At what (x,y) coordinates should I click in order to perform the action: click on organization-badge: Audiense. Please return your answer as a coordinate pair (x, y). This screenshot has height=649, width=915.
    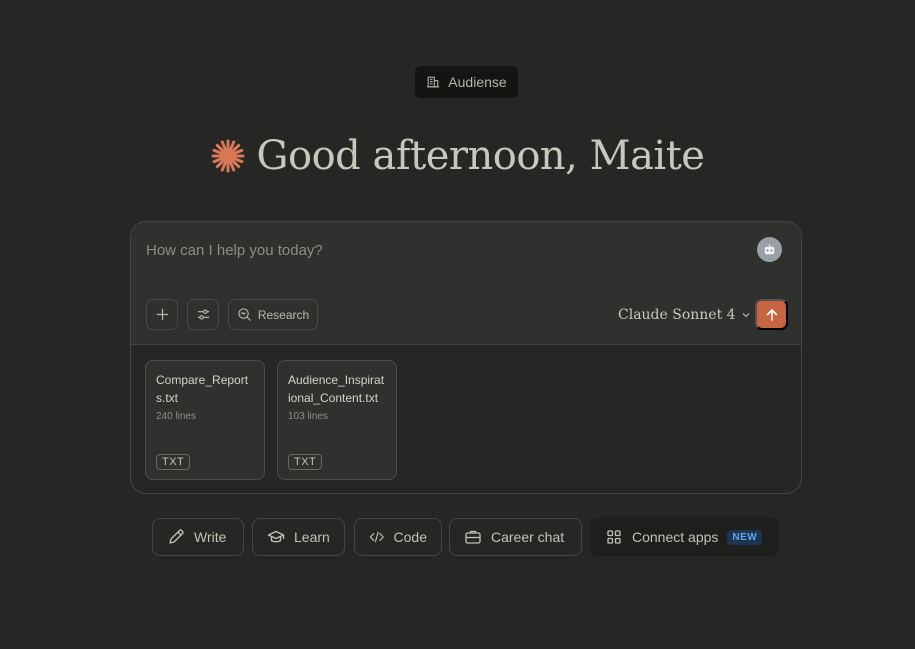
    Looking at the image, I should click on (466, 82).